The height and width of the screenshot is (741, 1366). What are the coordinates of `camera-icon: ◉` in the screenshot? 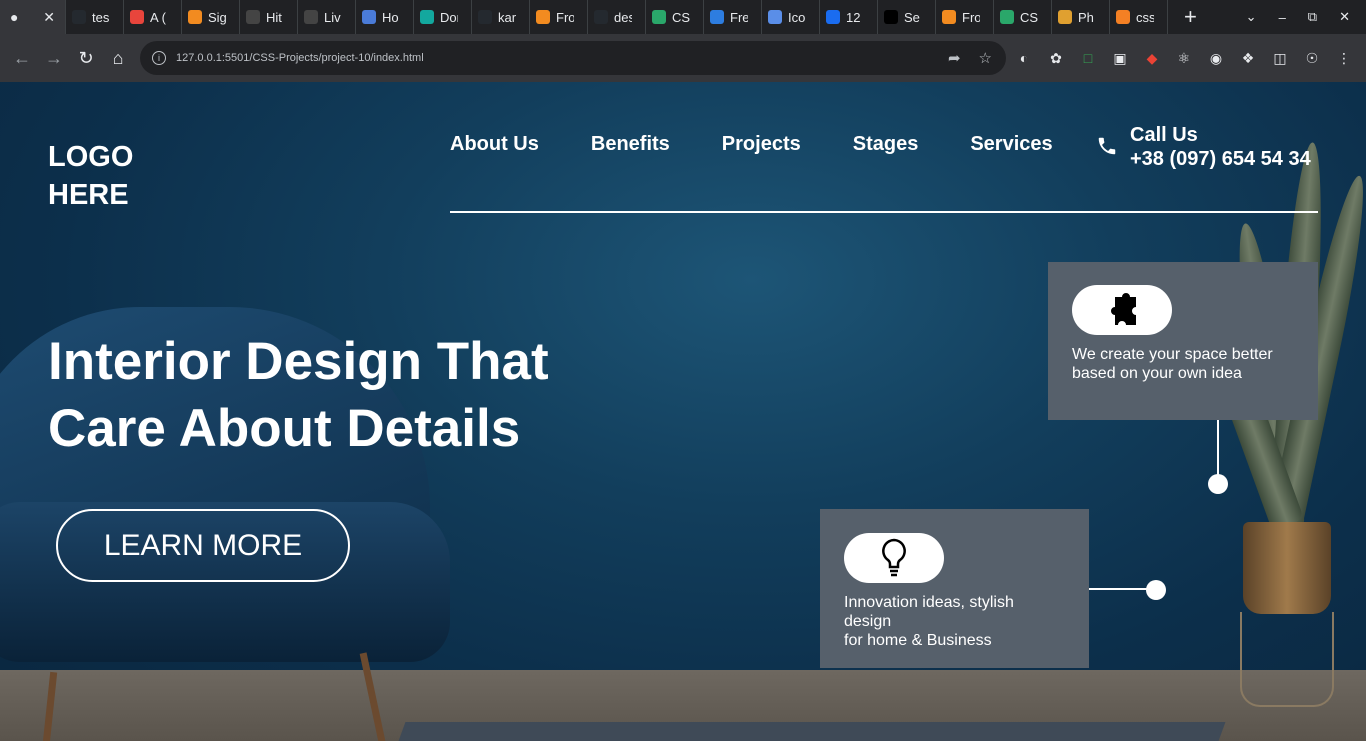 It's located at (1216, 58).